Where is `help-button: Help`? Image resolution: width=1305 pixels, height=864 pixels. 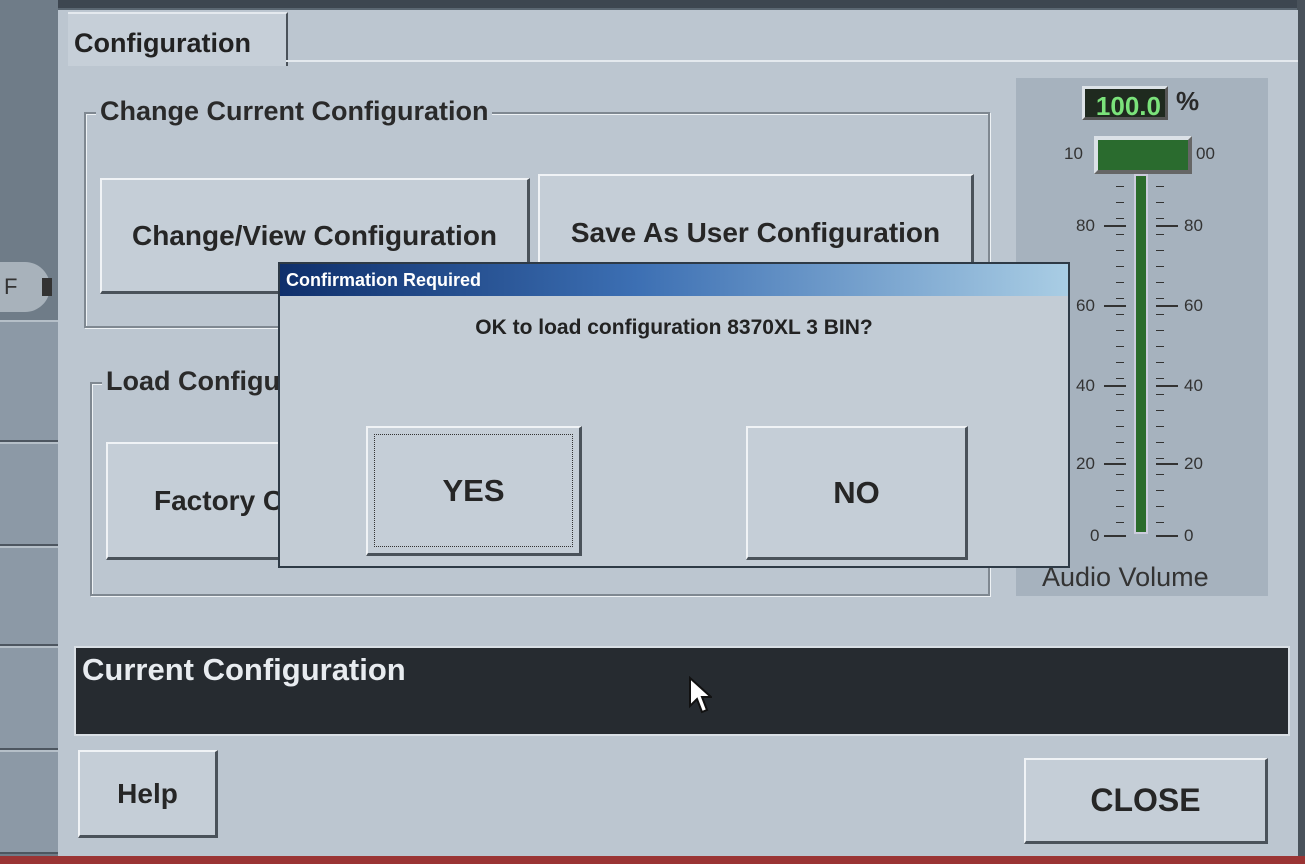 help-button: Help is located at coordinates (148, 794).